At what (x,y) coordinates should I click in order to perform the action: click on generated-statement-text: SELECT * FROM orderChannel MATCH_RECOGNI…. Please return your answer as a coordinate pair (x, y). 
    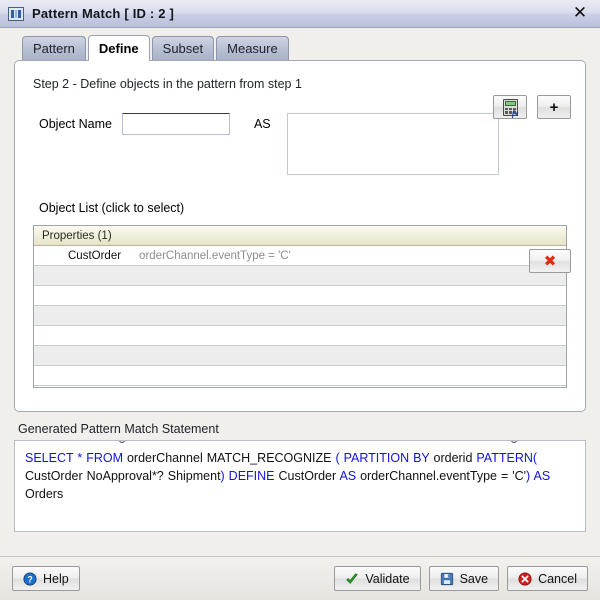
    Looking at the image, I should click on (300, 476).